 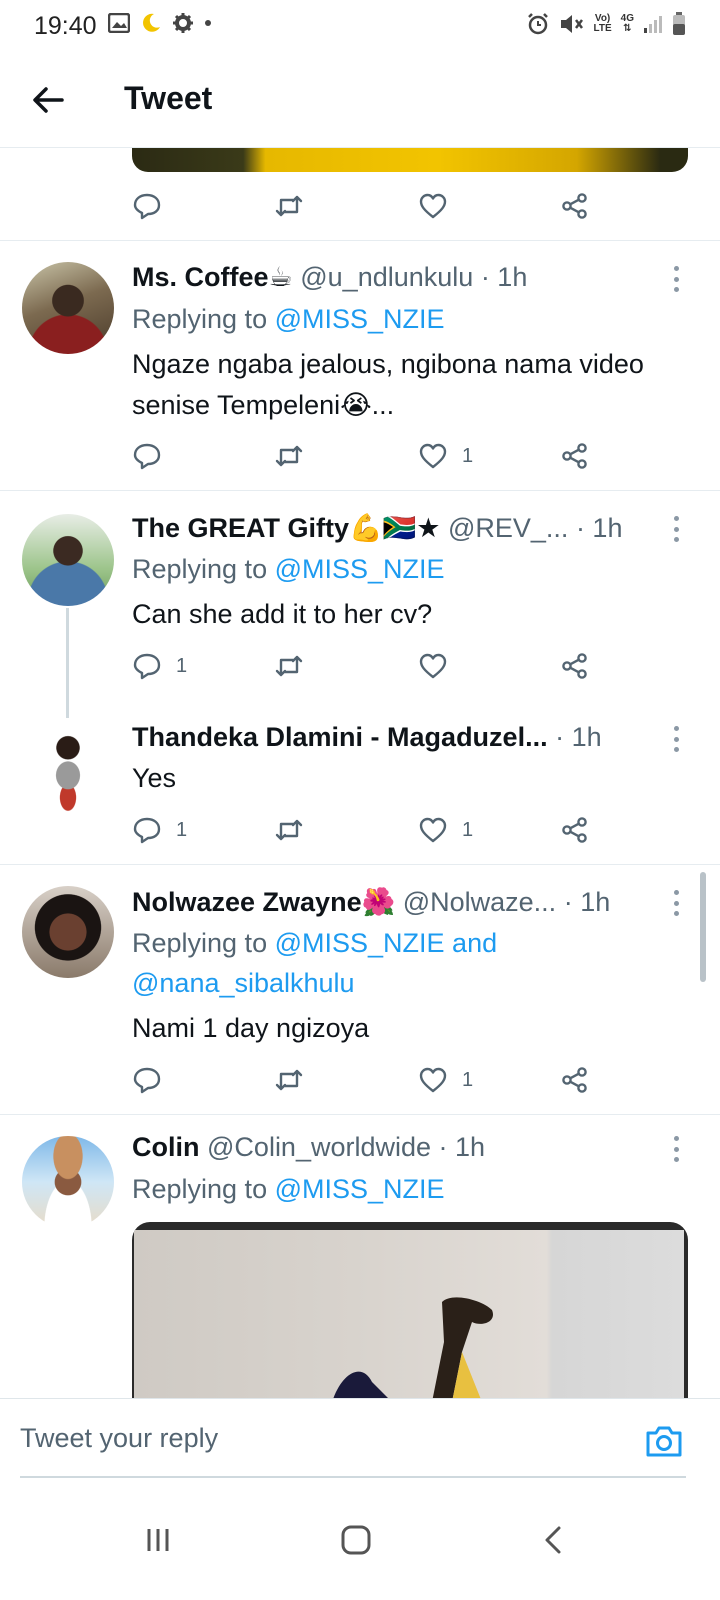 What do you see at coordinates (119, 1438) in the screenshot?
I see `reply-input: Tweet your reply` at bounding box center [119, 1438].